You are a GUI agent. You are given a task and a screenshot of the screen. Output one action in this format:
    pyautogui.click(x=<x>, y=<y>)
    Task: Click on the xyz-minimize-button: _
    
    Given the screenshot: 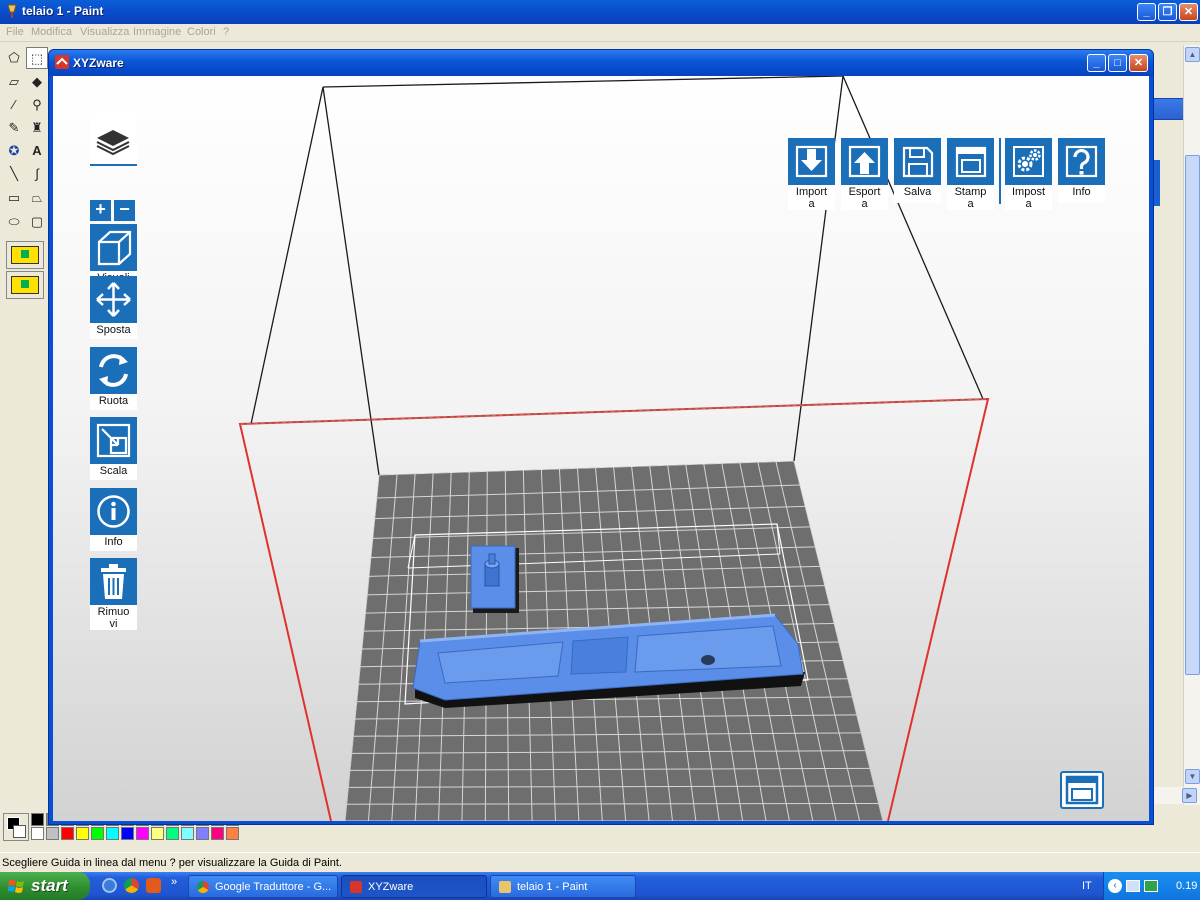 What is the action you would take?
    pyautogui.click(x=1096, y=63)
    